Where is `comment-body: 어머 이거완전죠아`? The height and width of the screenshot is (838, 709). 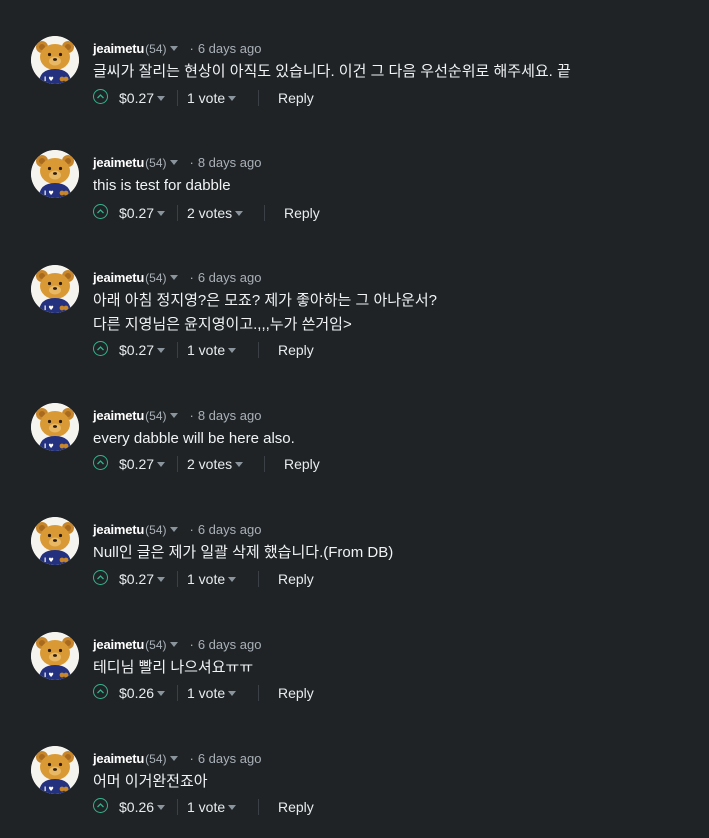
comment-body: 어머 이거완전죠아 is located at coordinates (150, 781).